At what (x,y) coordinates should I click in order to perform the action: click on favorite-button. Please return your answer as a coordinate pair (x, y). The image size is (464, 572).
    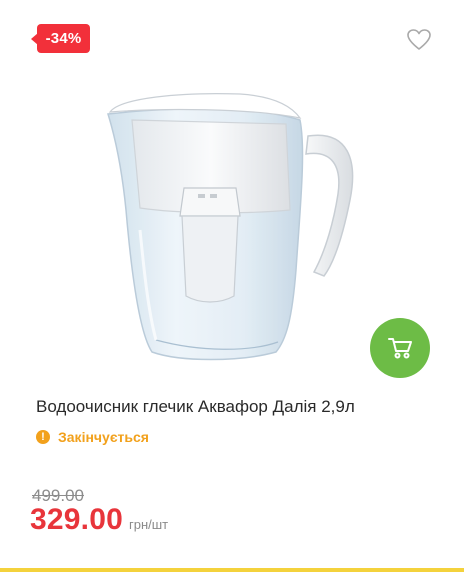
    Looking at the image, I should click on (419, 40).